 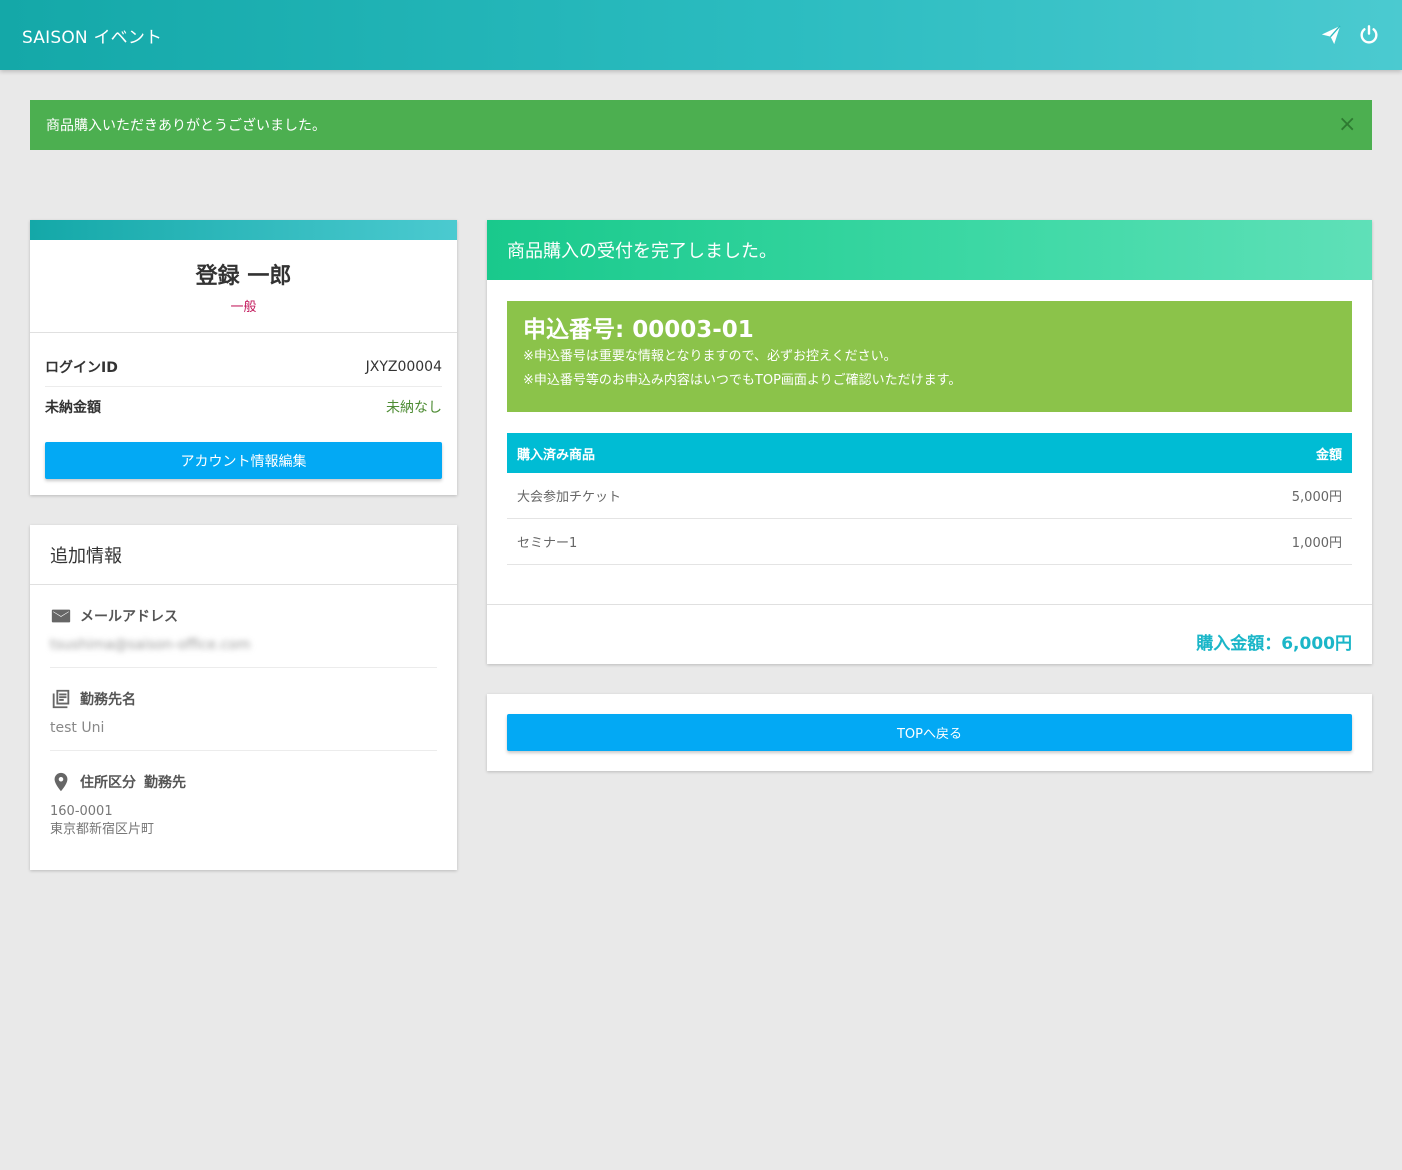 I want to click on company-label: 勤務先名, so click(x=108, y=700).